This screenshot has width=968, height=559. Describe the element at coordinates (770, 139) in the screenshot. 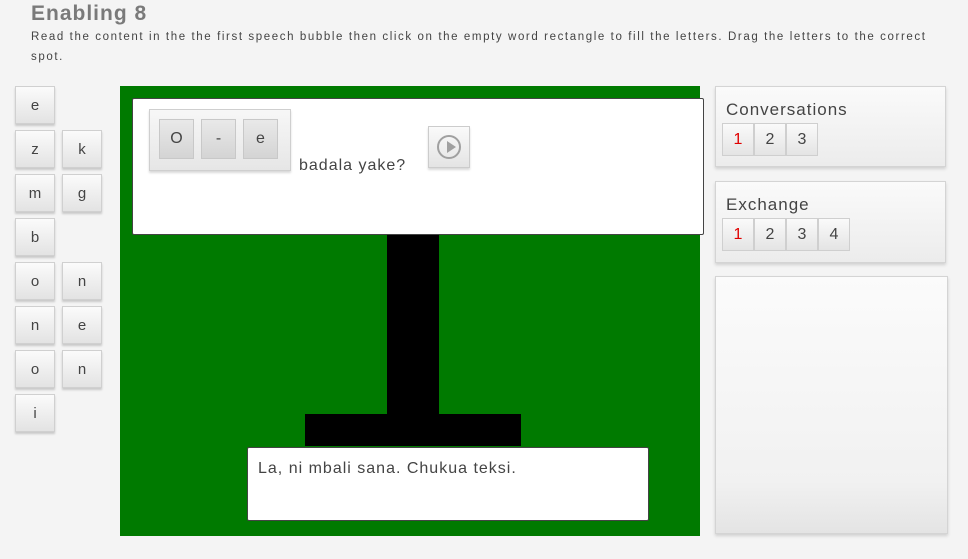

I see `conversation-button-2: 2` at that location.